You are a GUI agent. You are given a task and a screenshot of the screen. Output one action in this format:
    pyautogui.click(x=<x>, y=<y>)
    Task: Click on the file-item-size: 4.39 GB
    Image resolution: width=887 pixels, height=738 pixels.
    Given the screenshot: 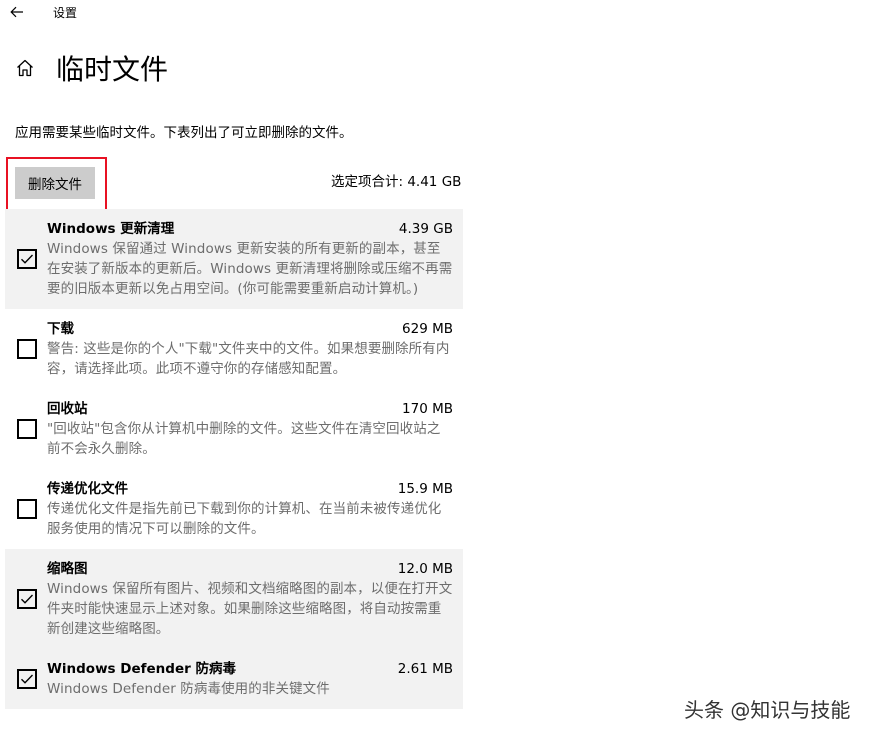 What is the action you would take?
    pyautogui.click(x=425, y=229)
    